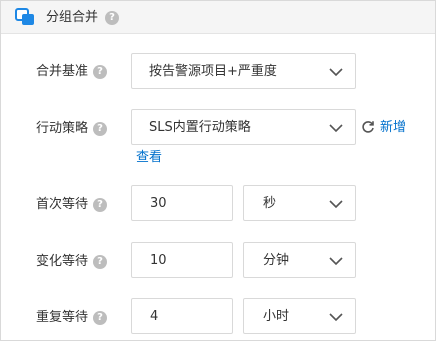  What do you see at coordinates (182, 316) in the screenshot?
I see `repeat-wait-input: 4` at bounding box center [182, 316].